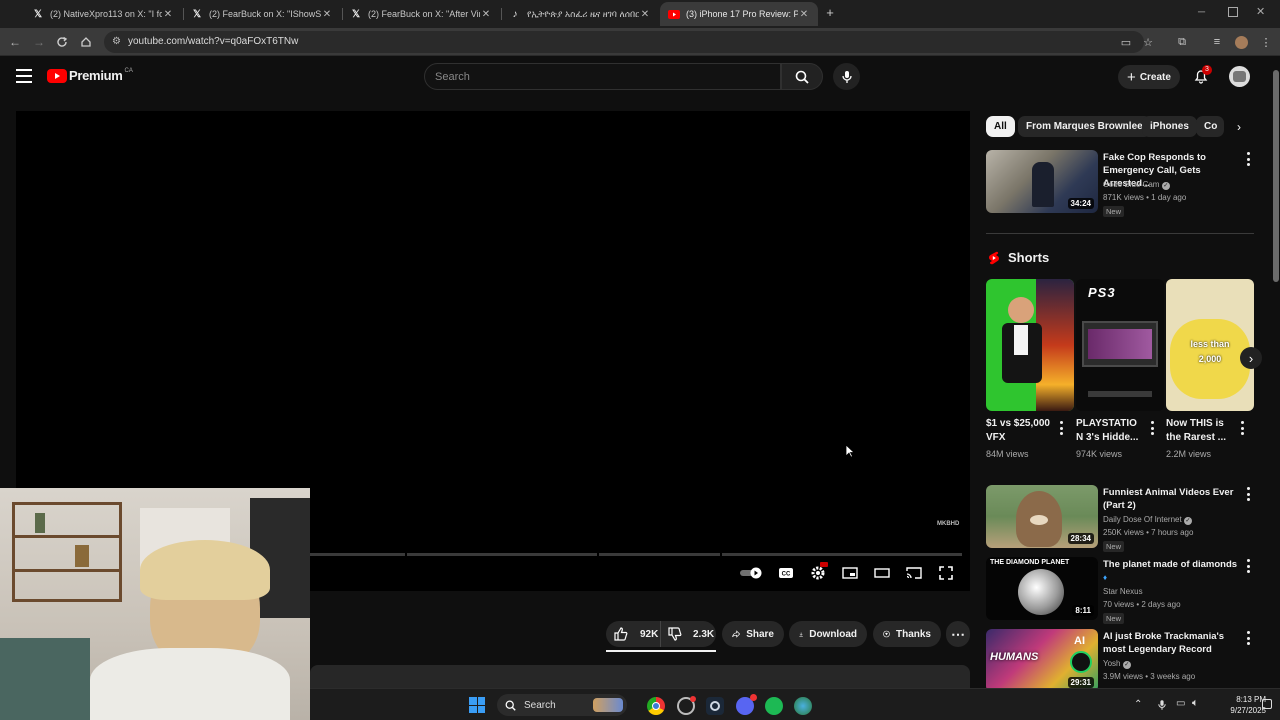 Image resolution: width=1280 pixels, height=720 pixels. Describe the element at coordinates (39, 42) in the screenshot. I see `forward-button: →` at that location.